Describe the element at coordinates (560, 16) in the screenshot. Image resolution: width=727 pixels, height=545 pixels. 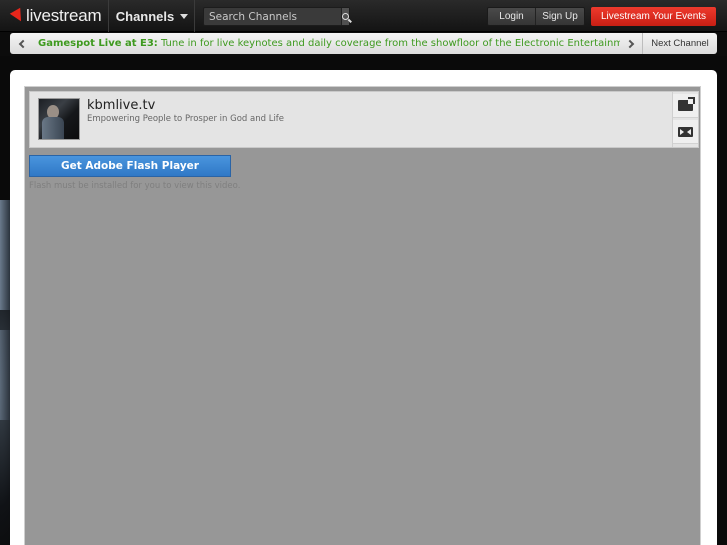
I see `signup-button: Sign Up` at that location.